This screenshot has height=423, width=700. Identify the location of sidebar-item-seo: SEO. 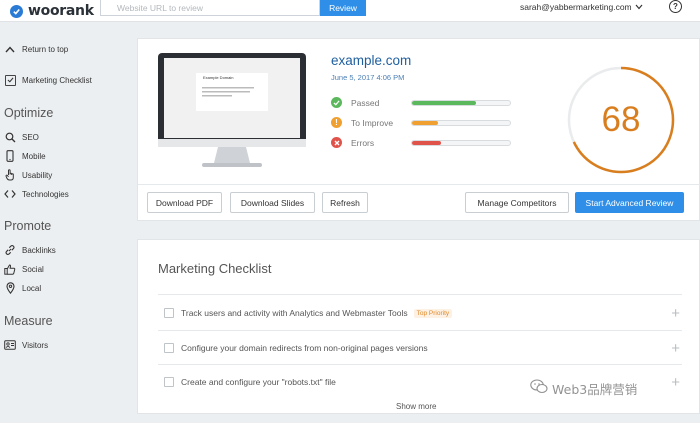
(21, 137).